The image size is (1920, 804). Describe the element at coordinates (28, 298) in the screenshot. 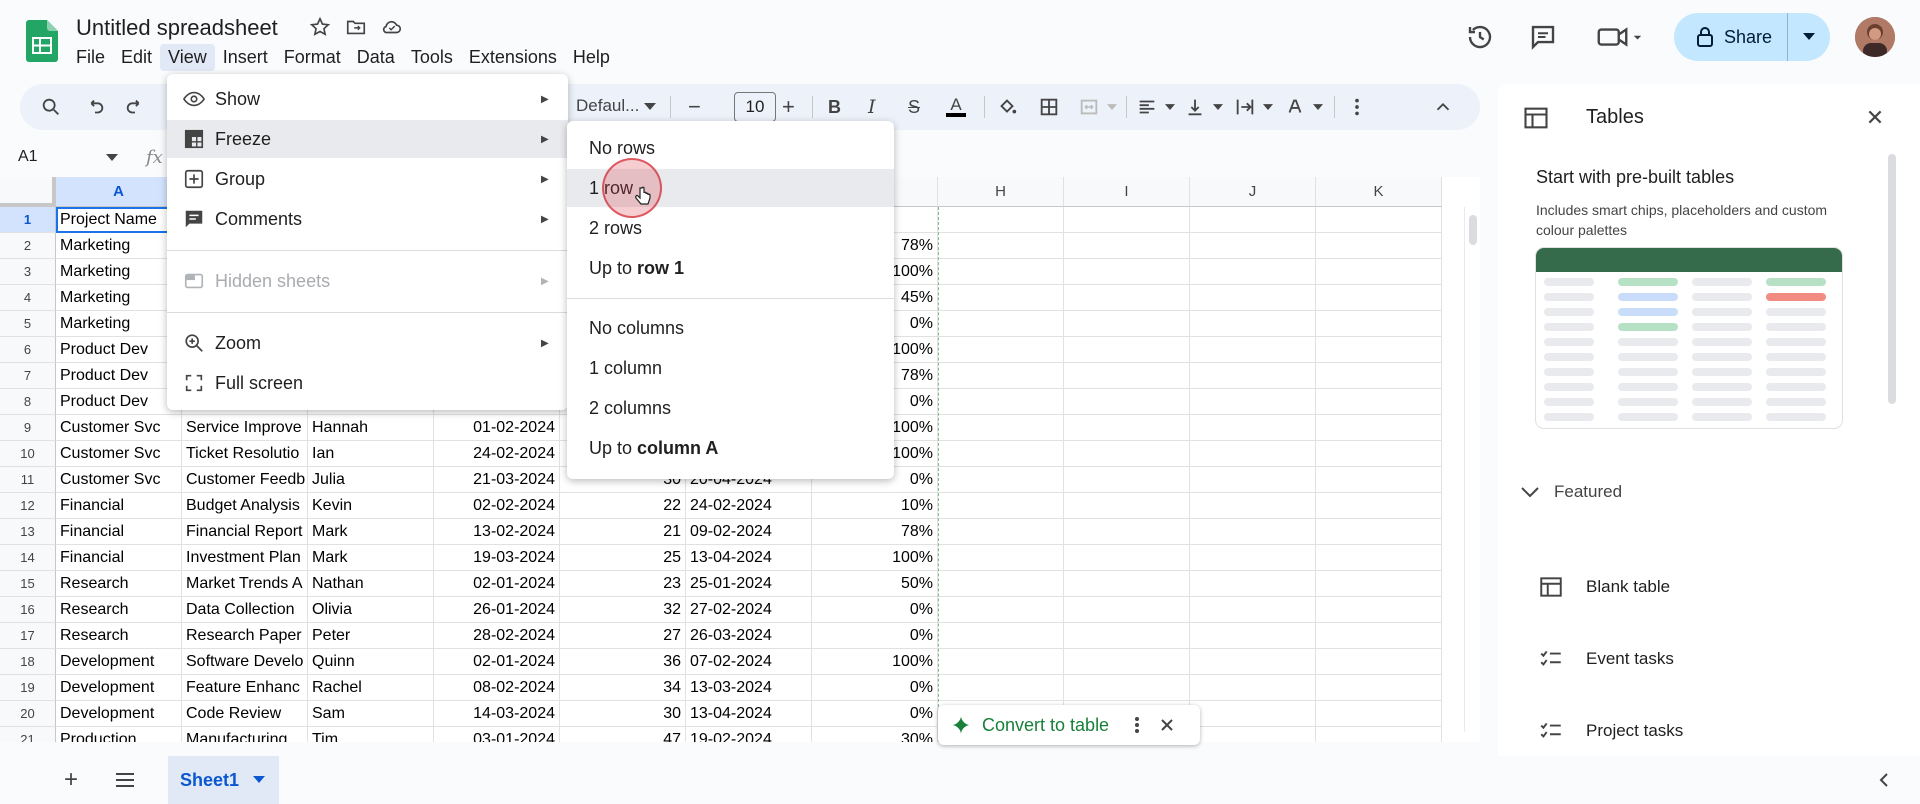

I see `row-header: 4` at that location.